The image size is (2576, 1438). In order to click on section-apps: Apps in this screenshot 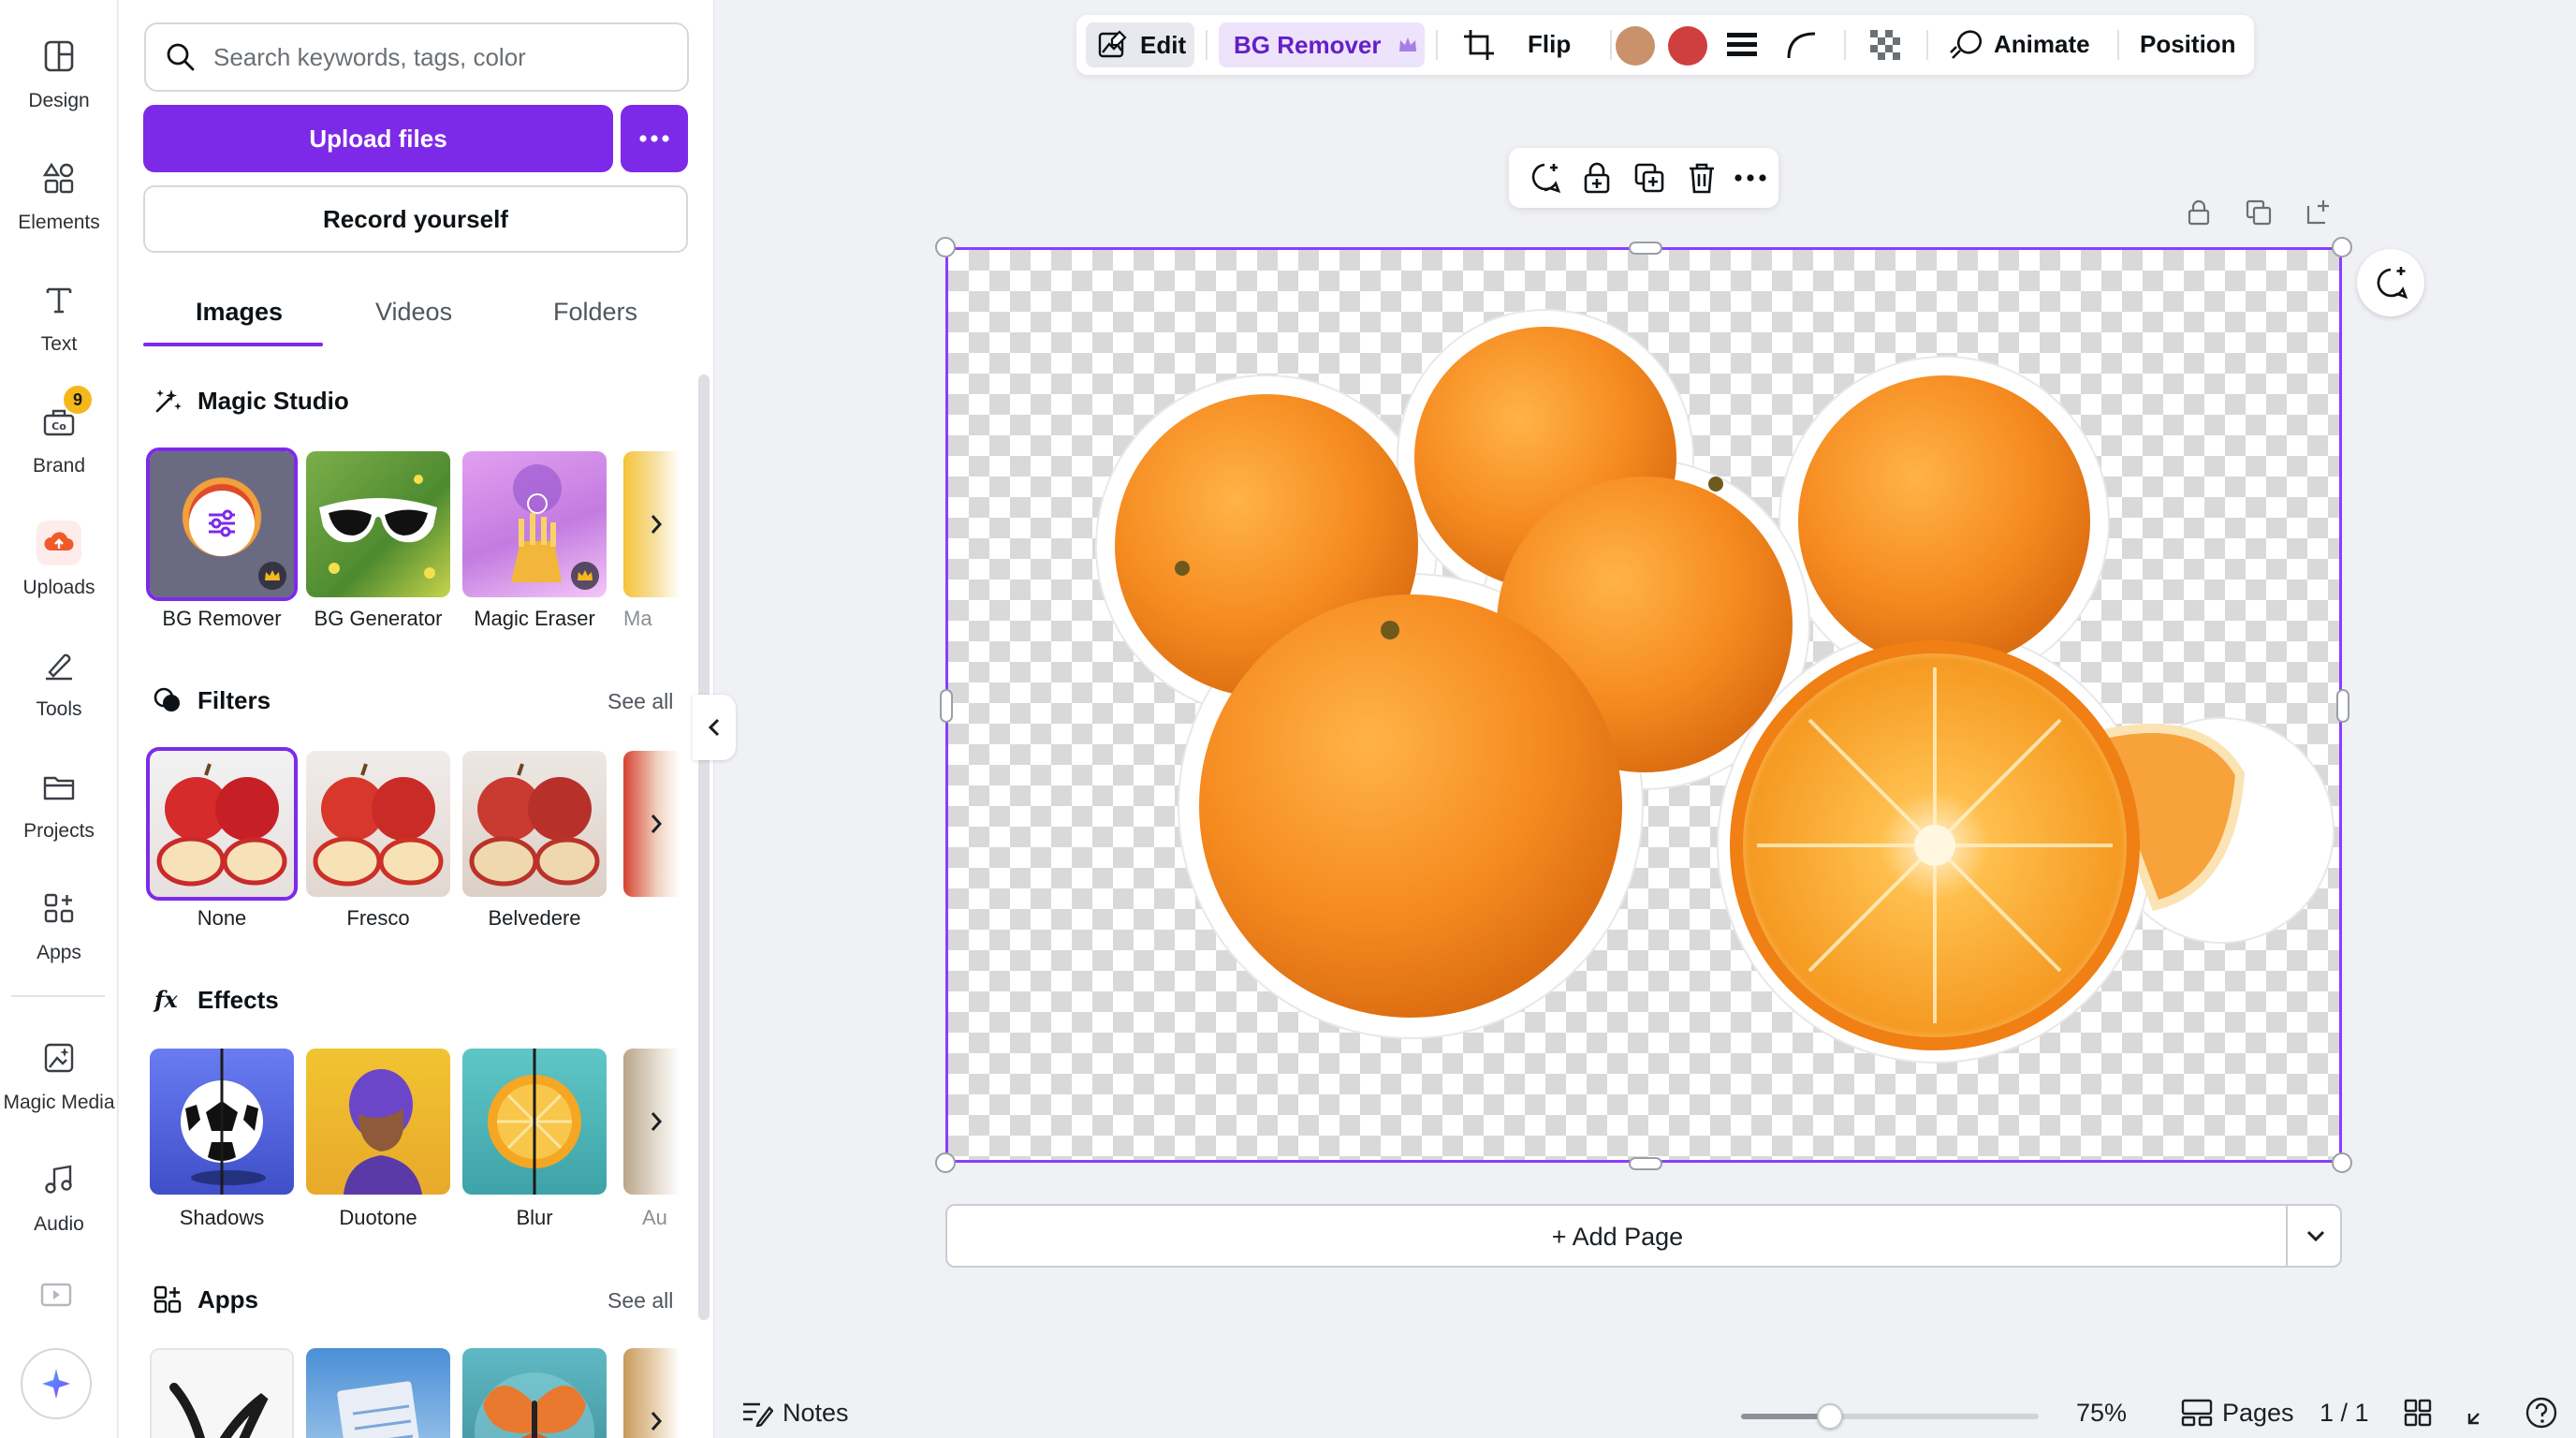, I will do `click(205, 1299)`.